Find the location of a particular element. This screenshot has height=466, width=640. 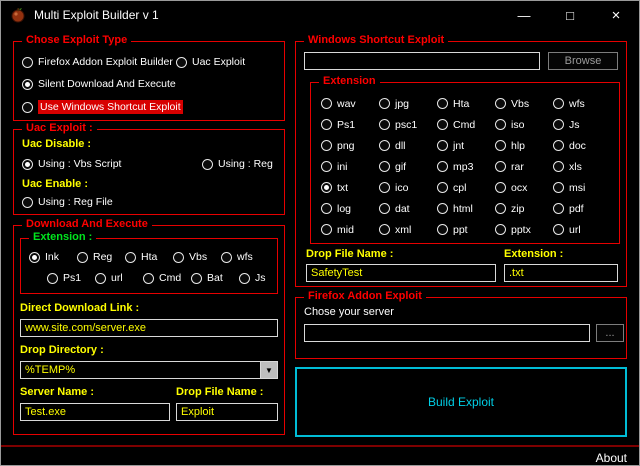

radio-mp3: mp3 is located at coordinates (466, 167).